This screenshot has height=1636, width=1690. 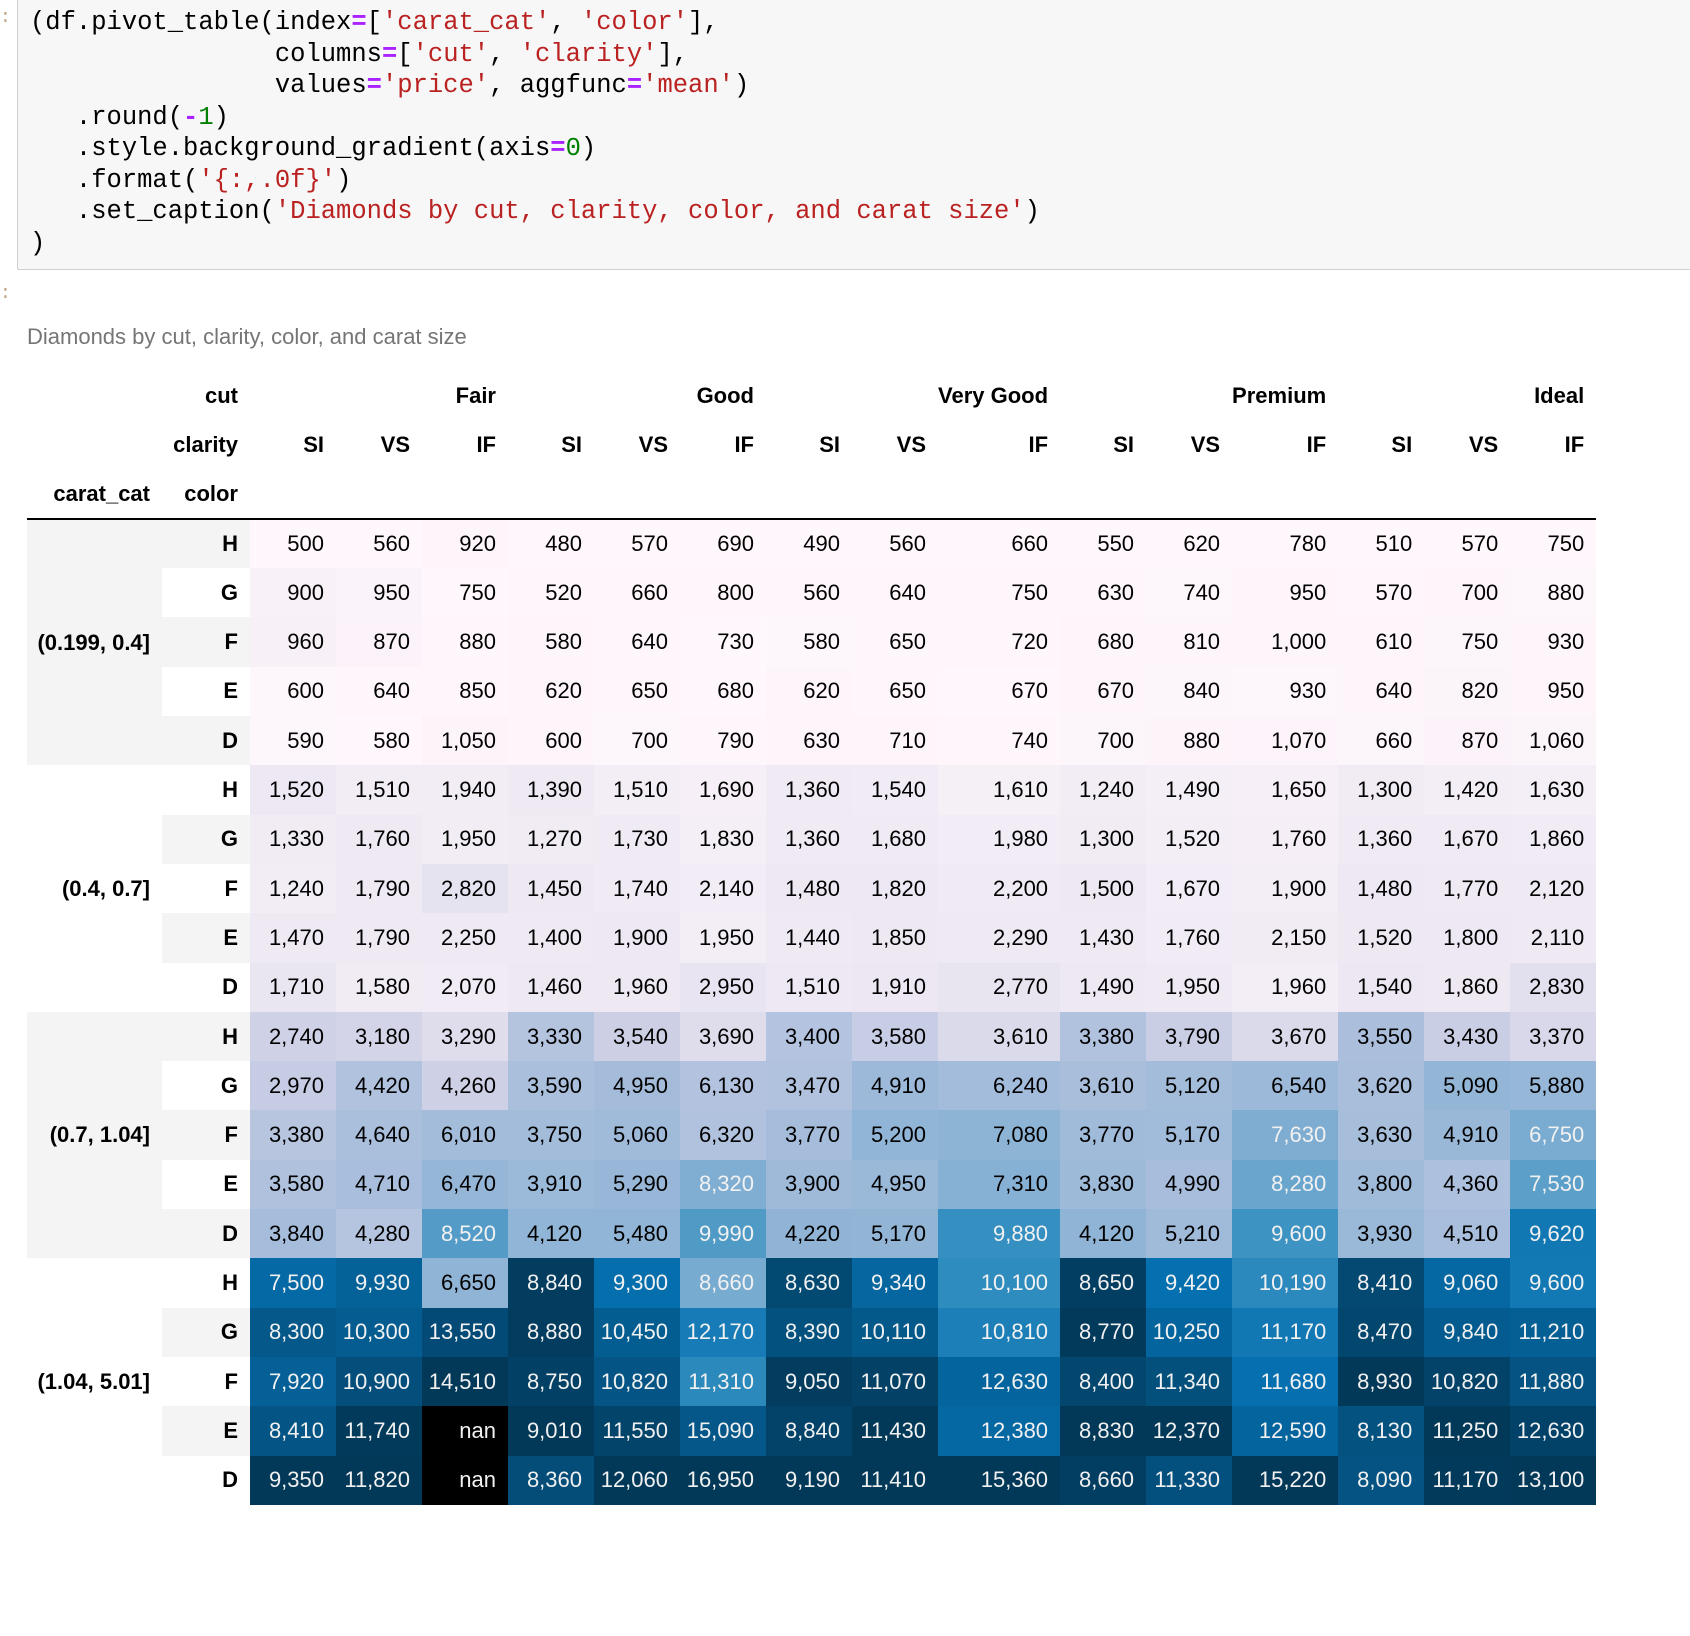 What do you see at coordinates (1285, 741) in the screenshot?
I see `table-cell: 1,070` at bounding box center [1285, 741].